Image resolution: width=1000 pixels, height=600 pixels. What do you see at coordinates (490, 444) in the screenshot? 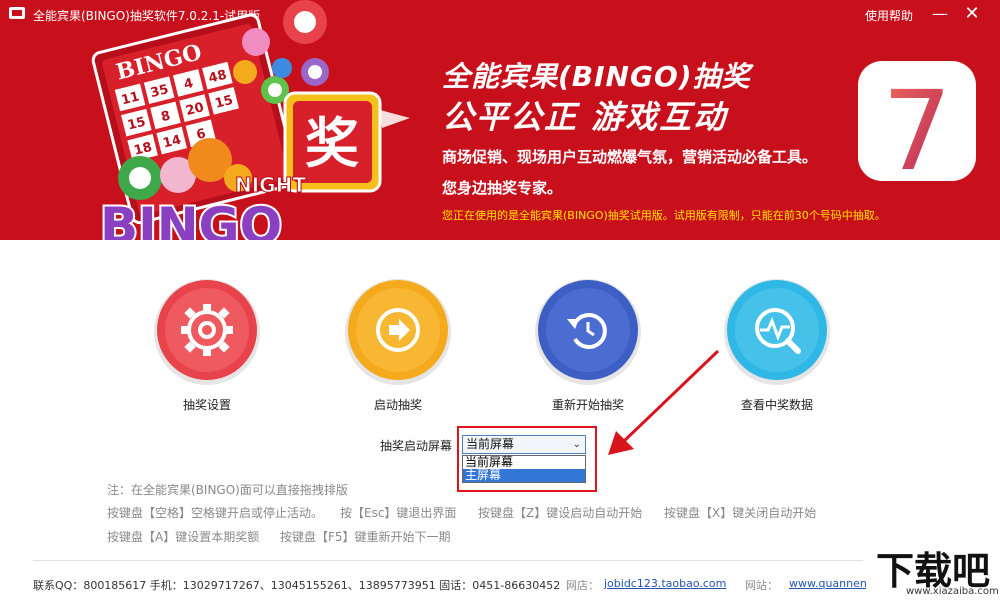
I see `launch-screen-value: 当前屏幕` at bounding box center [490, 444].